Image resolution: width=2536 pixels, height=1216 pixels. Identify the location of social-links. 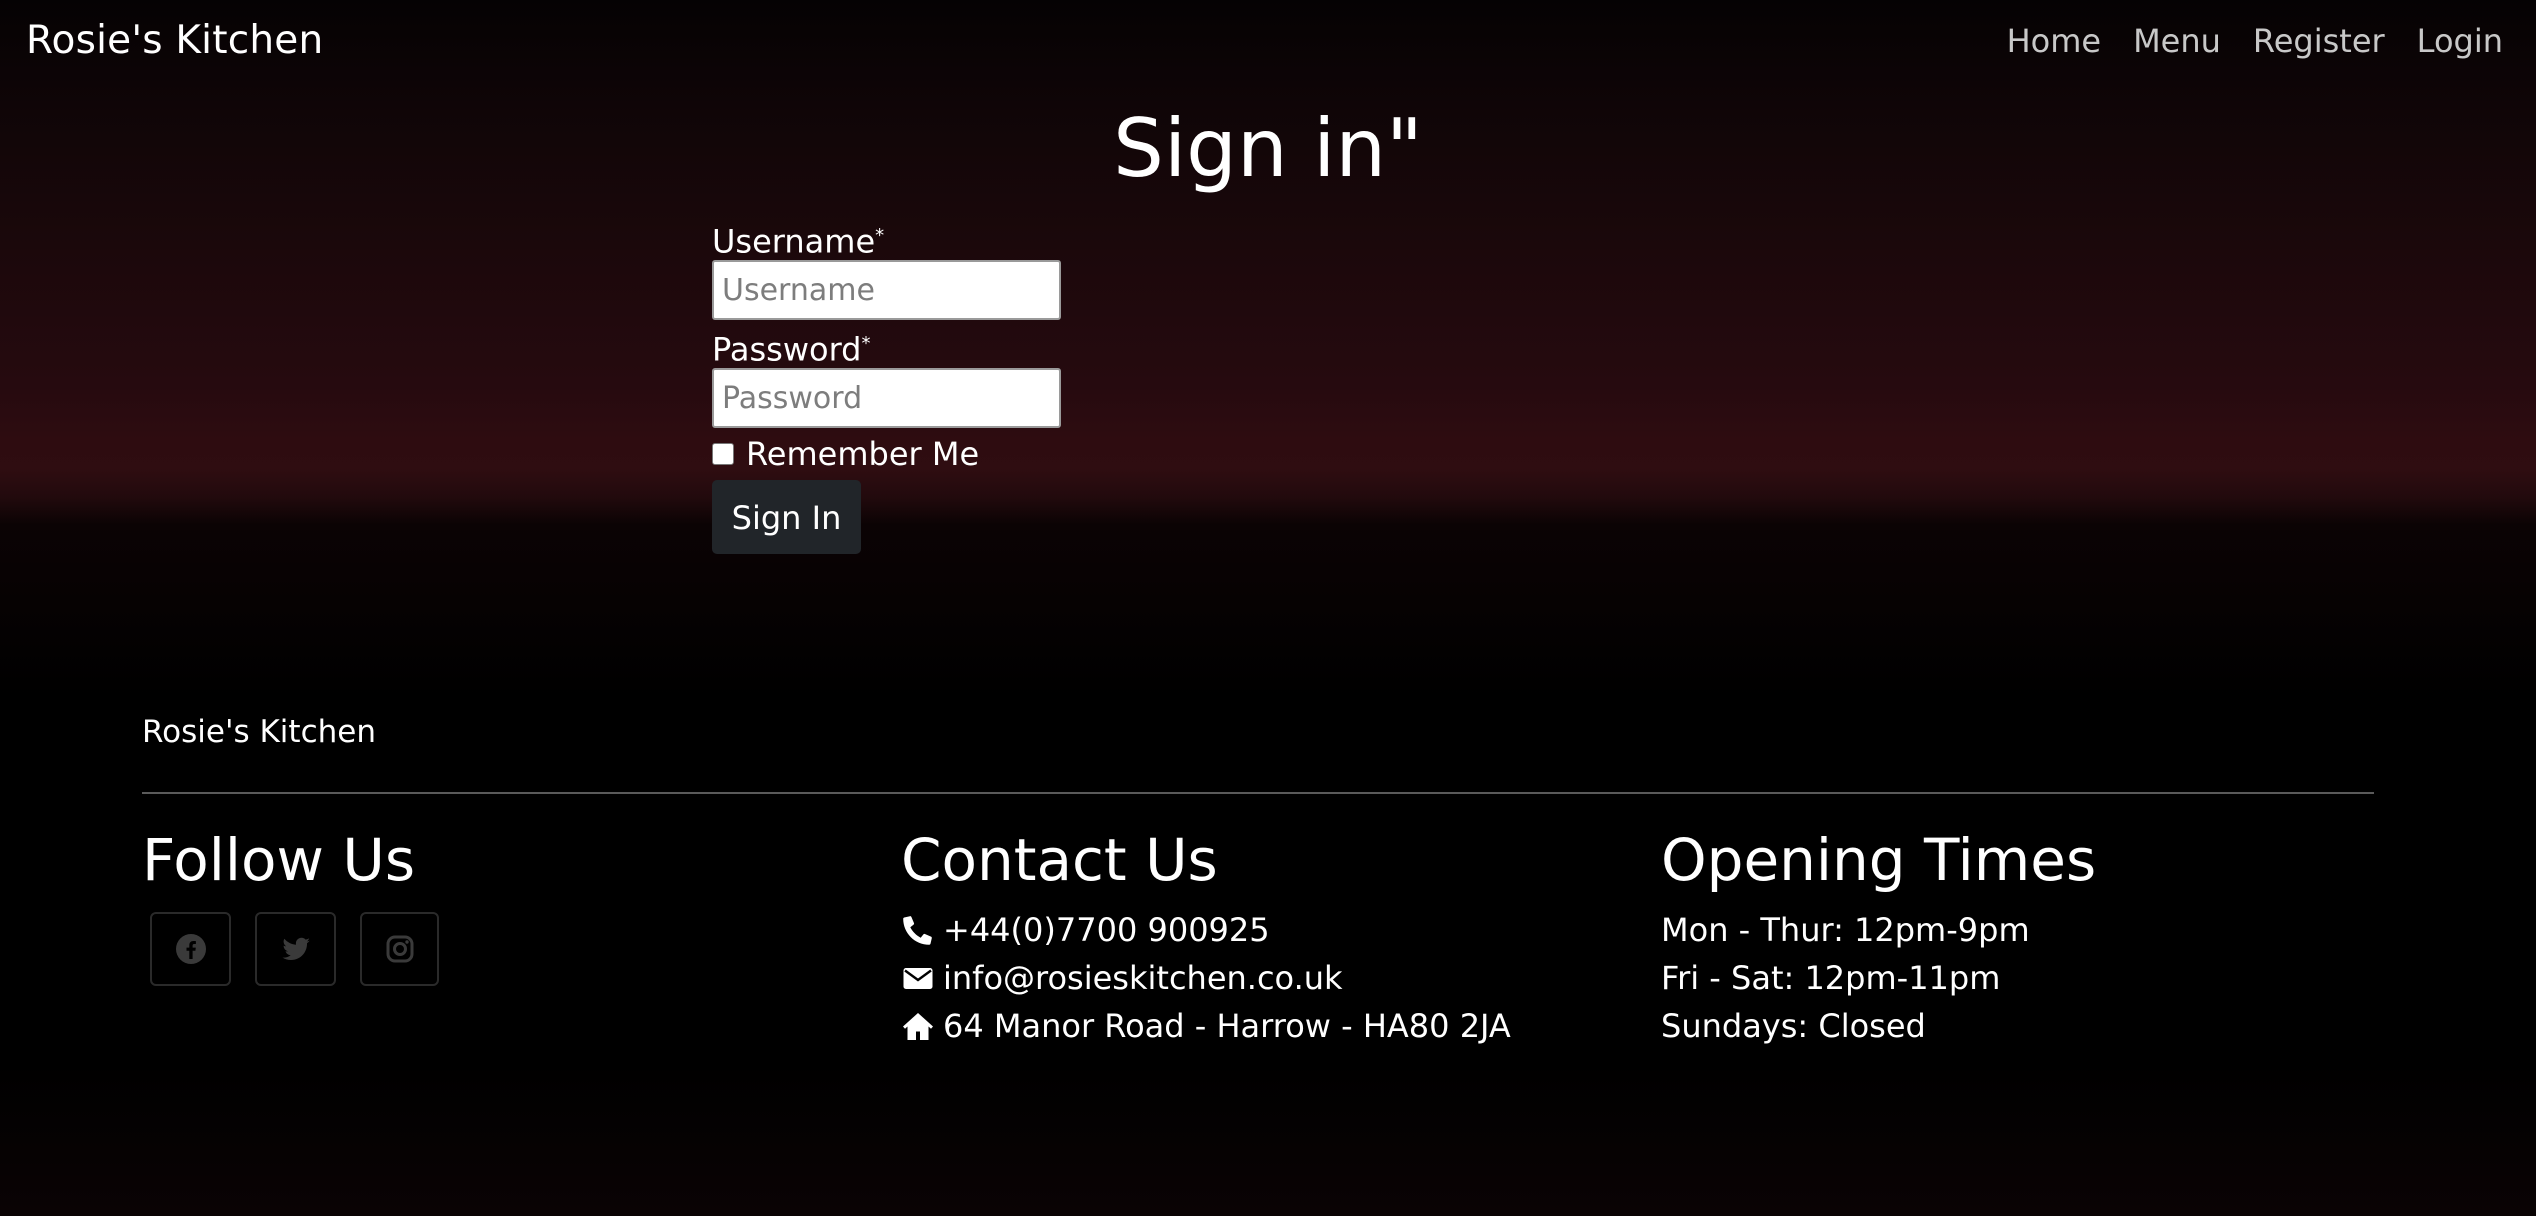
(306, 949).